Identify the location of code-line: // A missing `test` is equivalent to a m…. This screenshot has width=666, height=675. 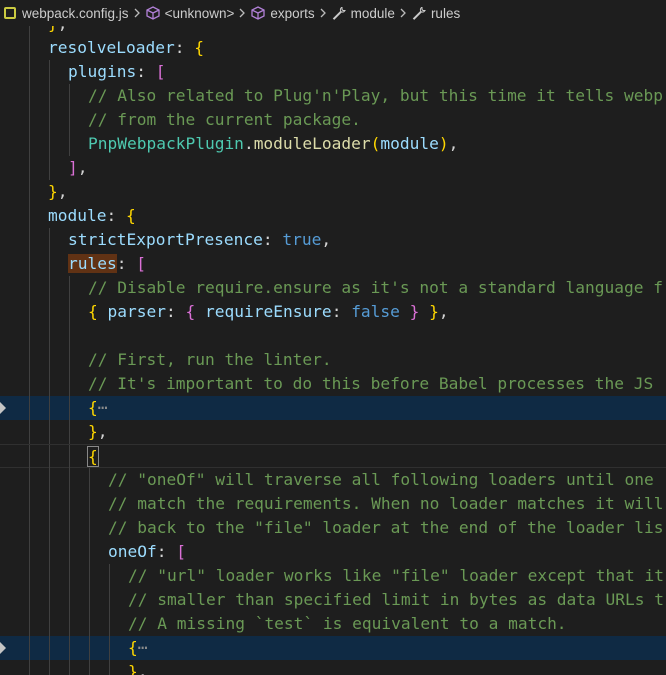
(333, 624).